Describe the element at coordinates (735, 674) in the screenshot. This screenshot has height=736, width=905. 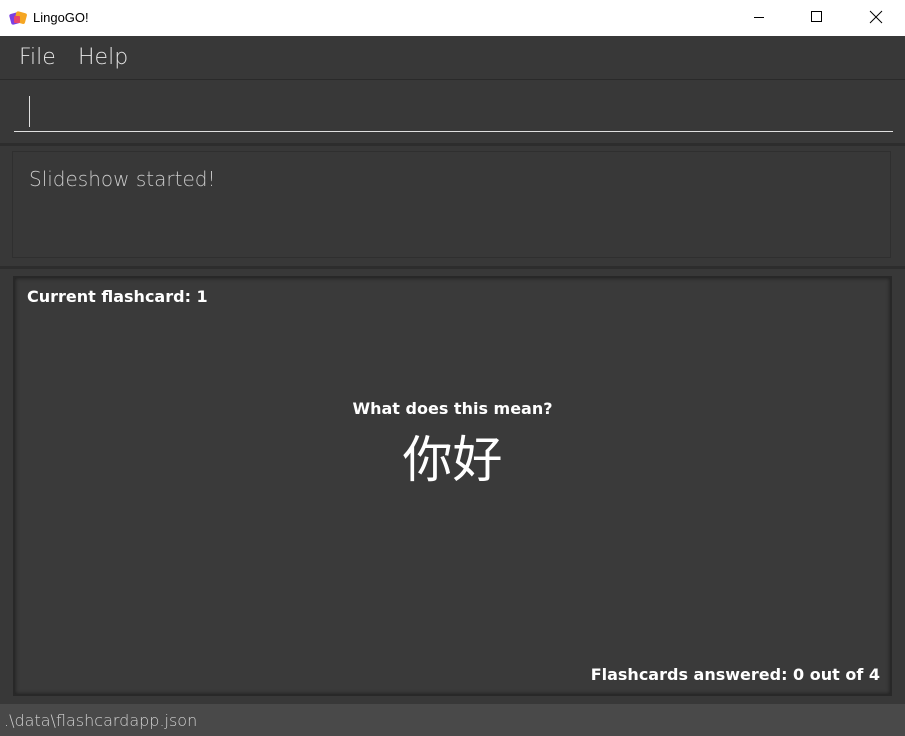
I see `answered-count-label: Flashcards answered: 0 out of 4` at that location.